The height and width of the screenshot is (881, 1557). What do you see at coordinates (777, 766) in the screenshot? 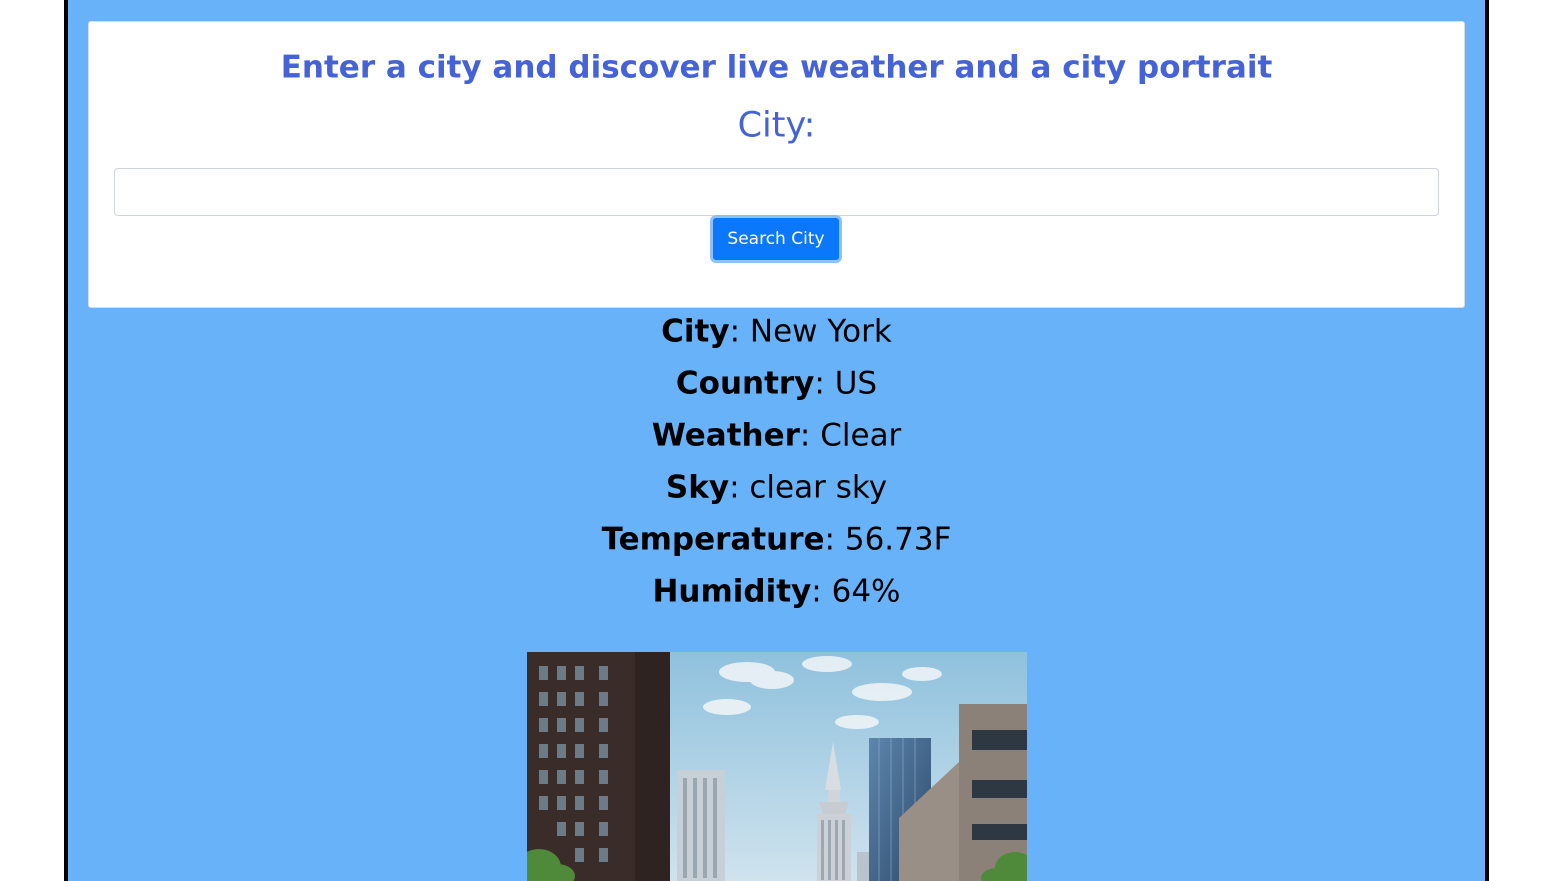
I see `city-portrait-image` at bounding box center [777, 766].